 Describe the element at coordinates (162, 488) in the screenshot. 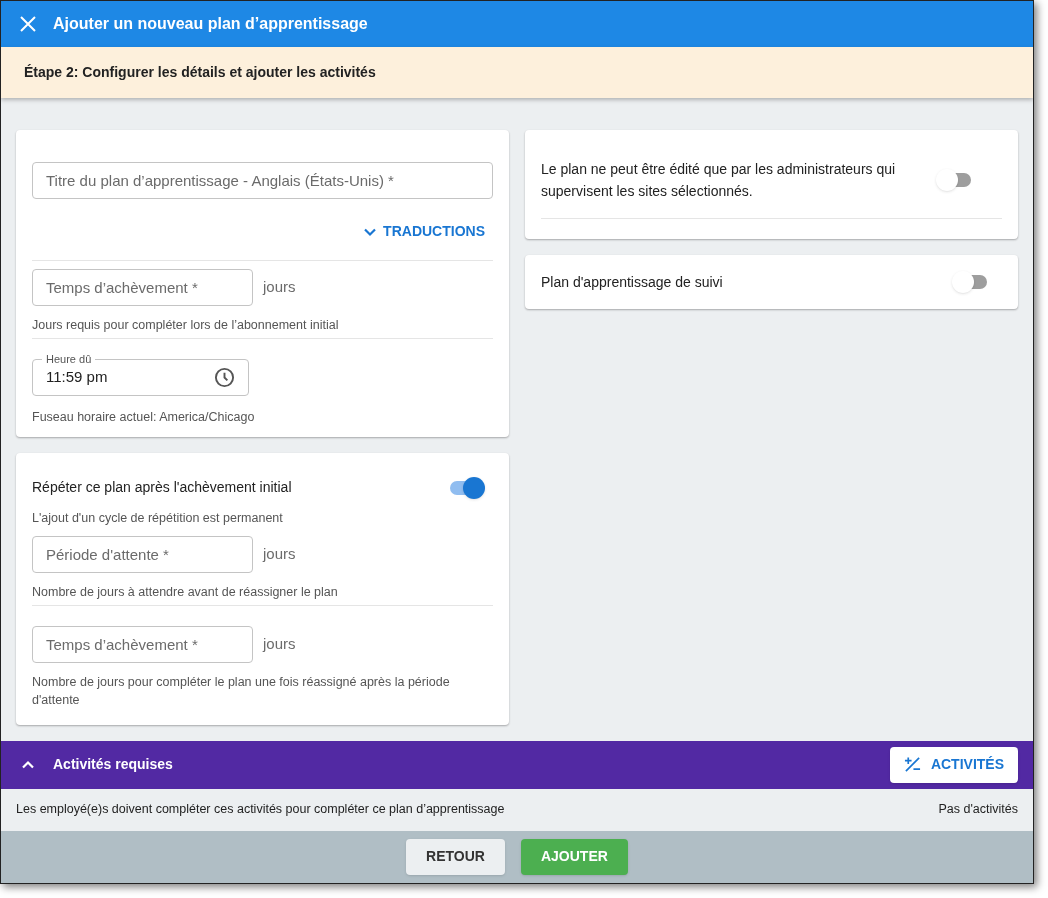

I see `repeat-label: Répéter ce plan après l'achèvement initial` at that location.